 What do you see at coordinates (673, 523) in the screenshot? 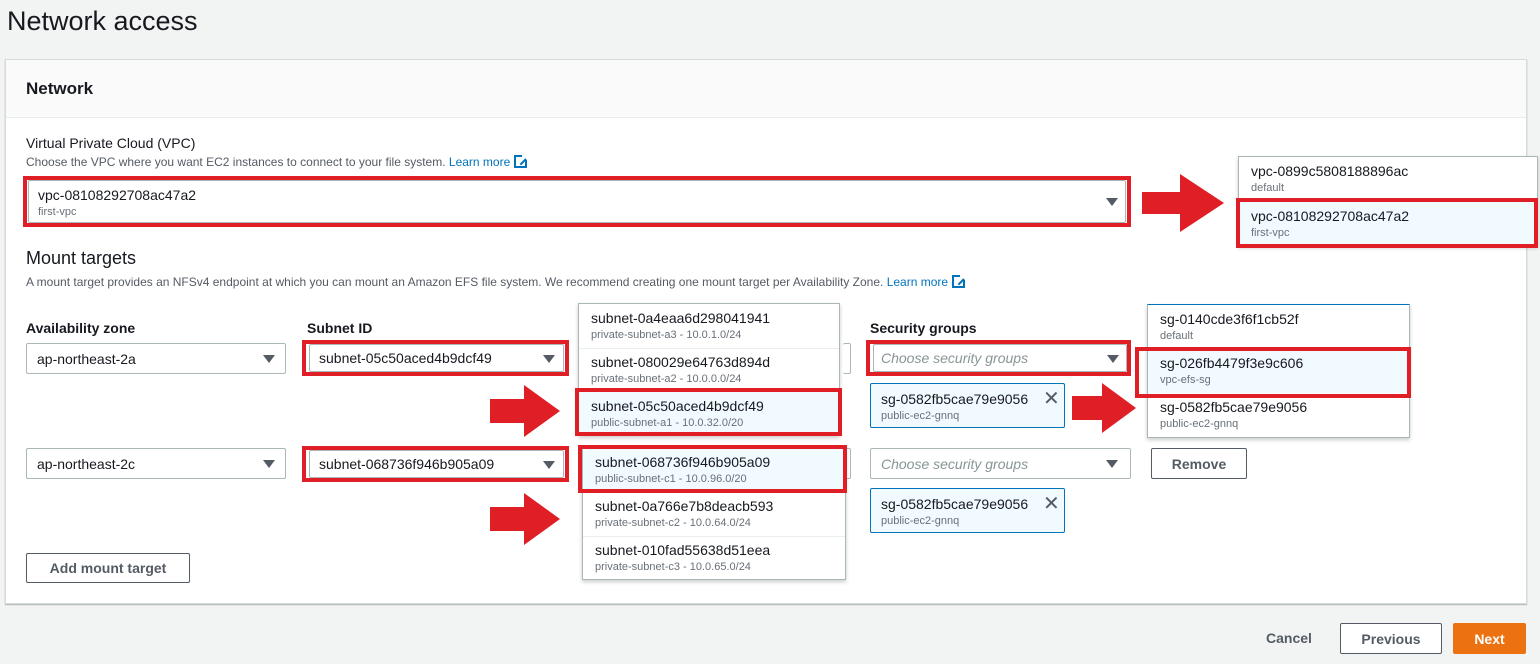
I see `subnet-option-detail: private-subnet-c2 - 10.0.64.0/24` at bounding box center [673, 523].